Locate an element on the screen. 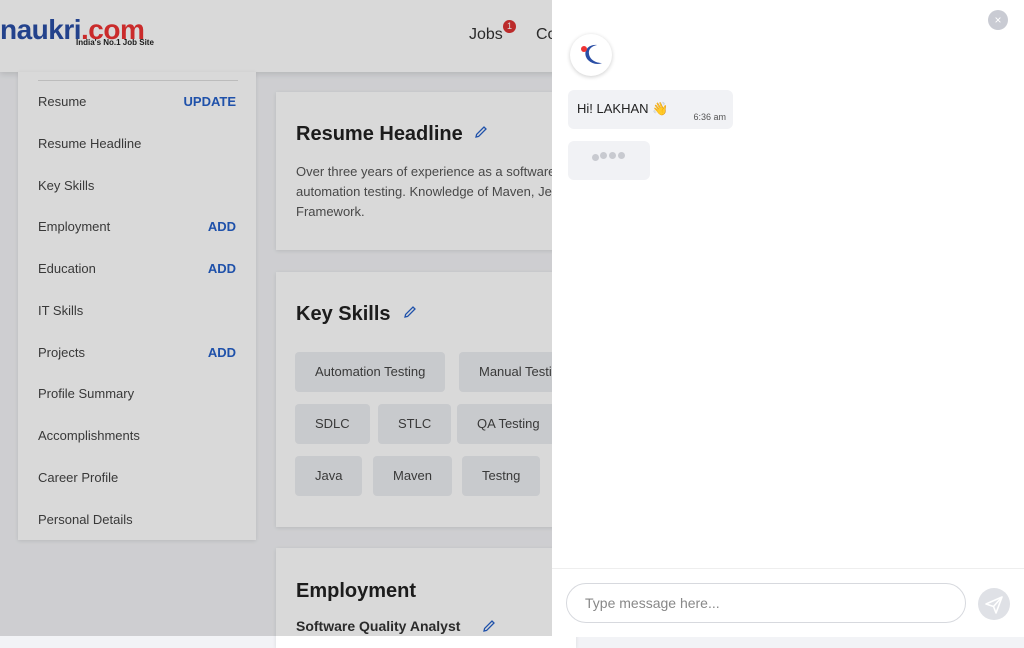 Image resolution: width=1024 pixels, height=648 pixels. close-icon: × is located at coordinates (998, 20).